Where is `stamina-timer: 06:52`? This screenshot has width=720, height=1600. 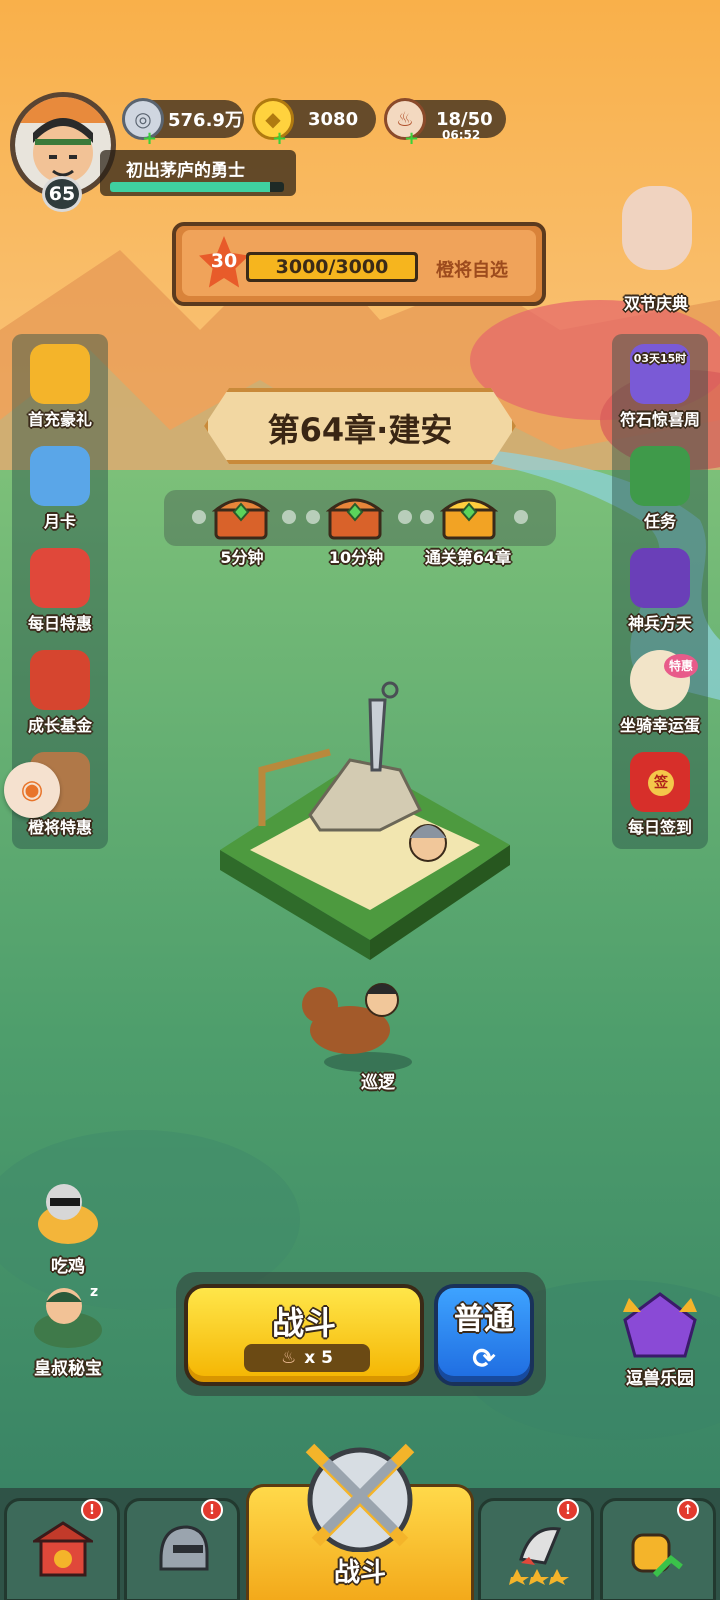 stamina-timer: 06:52 is located at coordinates (461, 135).